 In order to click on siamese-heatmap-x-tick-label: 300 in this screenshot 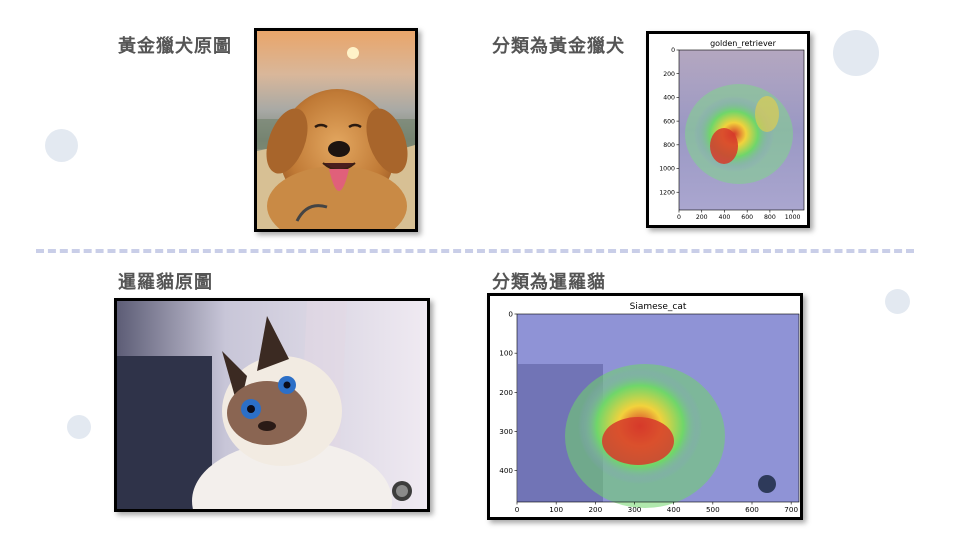, I will do `click(635, 509)`.